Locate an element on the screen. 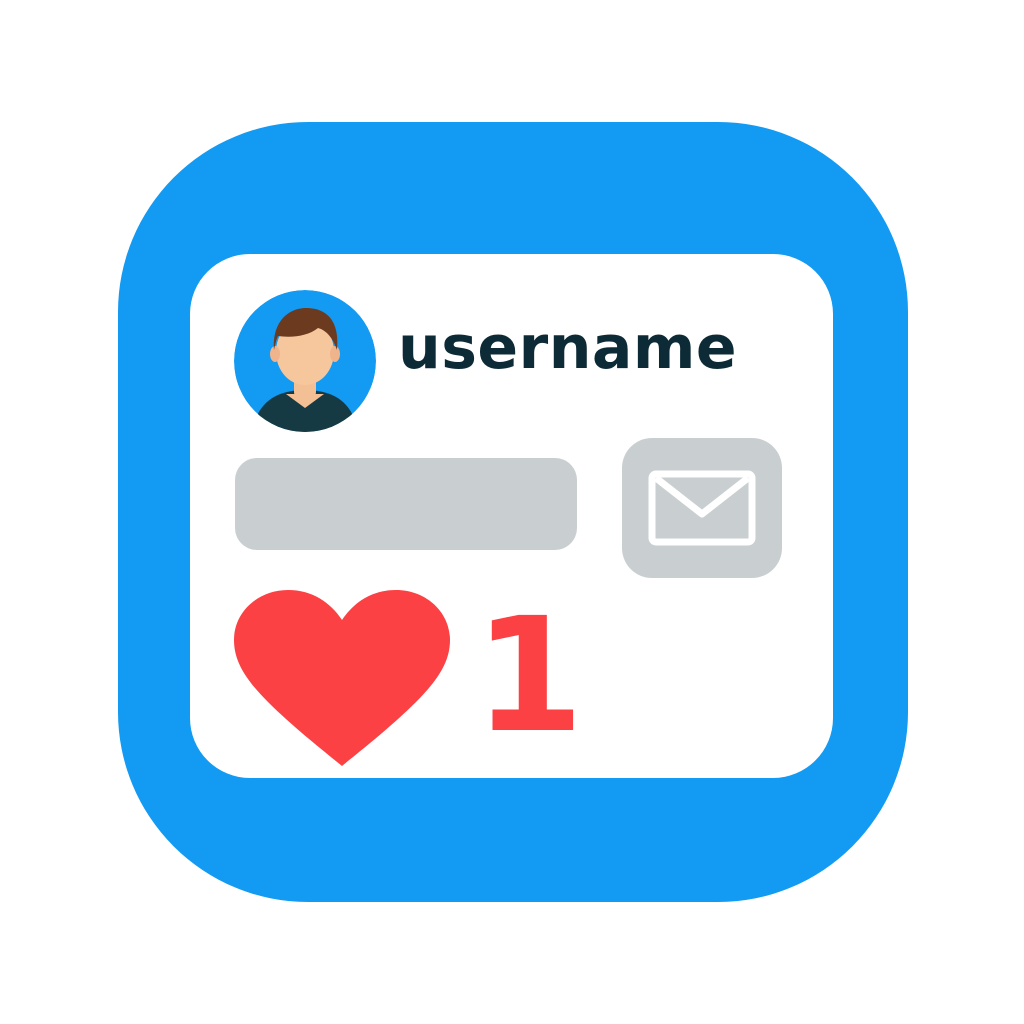 Image resolution: width=1024 pixels, height=1024 pixels. username-label: username is located at coordinates (568, 348).